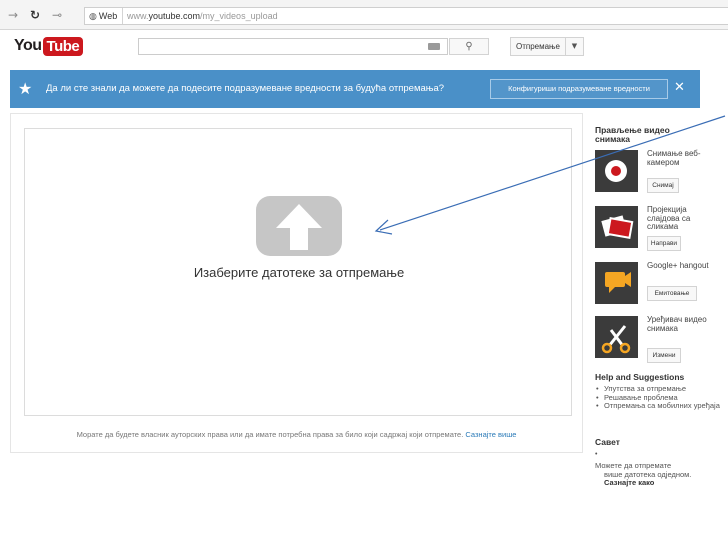 This screenshot has height=539, width=728. Describe the element at coordinates (538, 46) in the screenshot. I see `upload-button: Отпремање` at that location.